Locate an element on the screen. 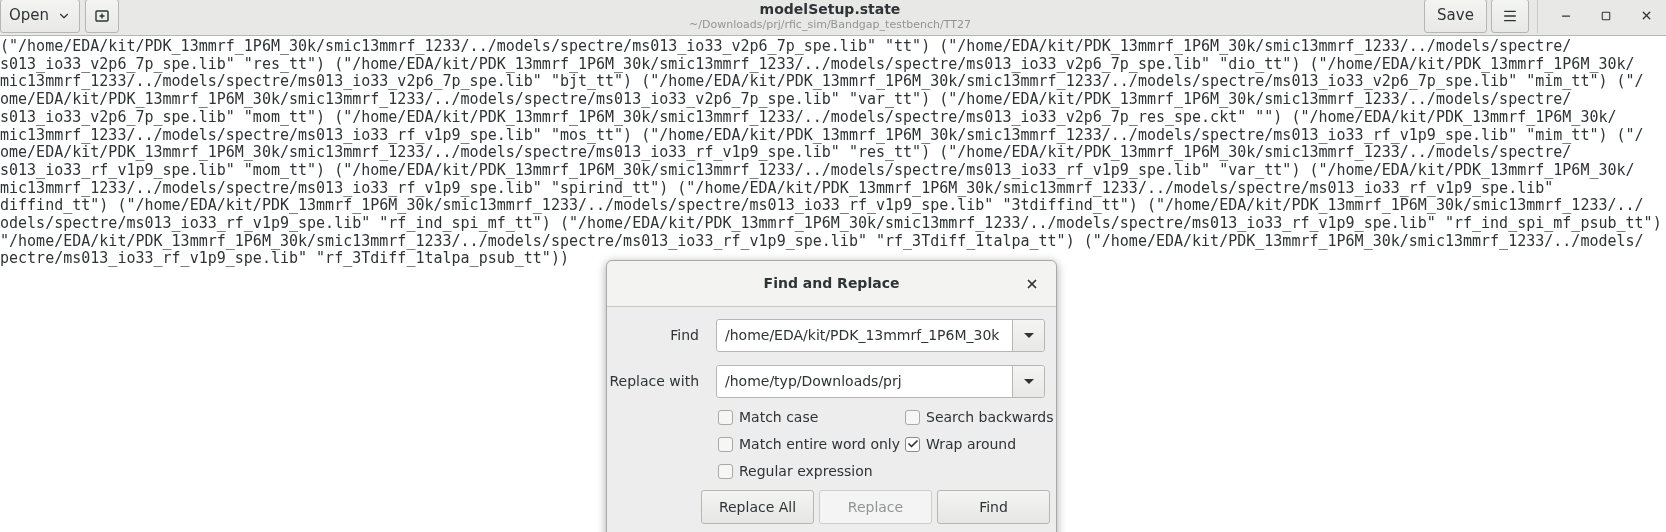  menu-button is located at coordinates (1510, 16).